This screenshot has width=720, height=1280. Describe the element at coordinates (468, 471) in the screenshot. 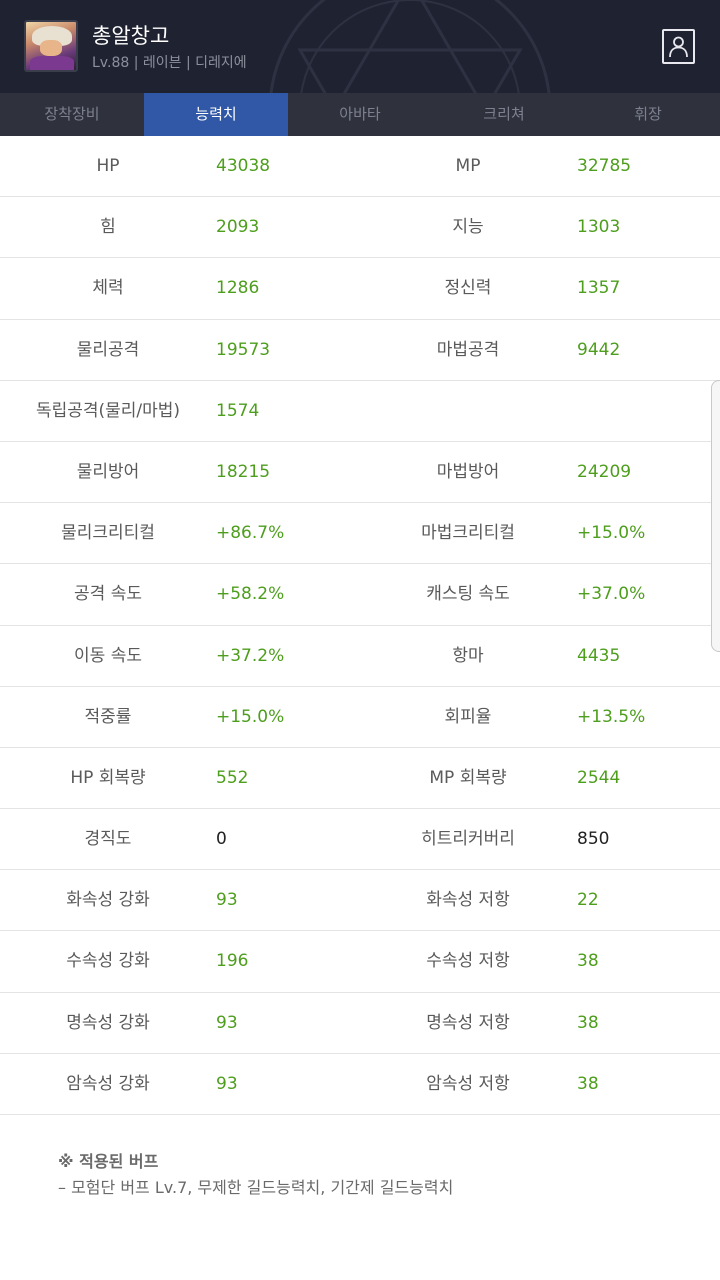

I see `stat-label: 마법방어` at that location.